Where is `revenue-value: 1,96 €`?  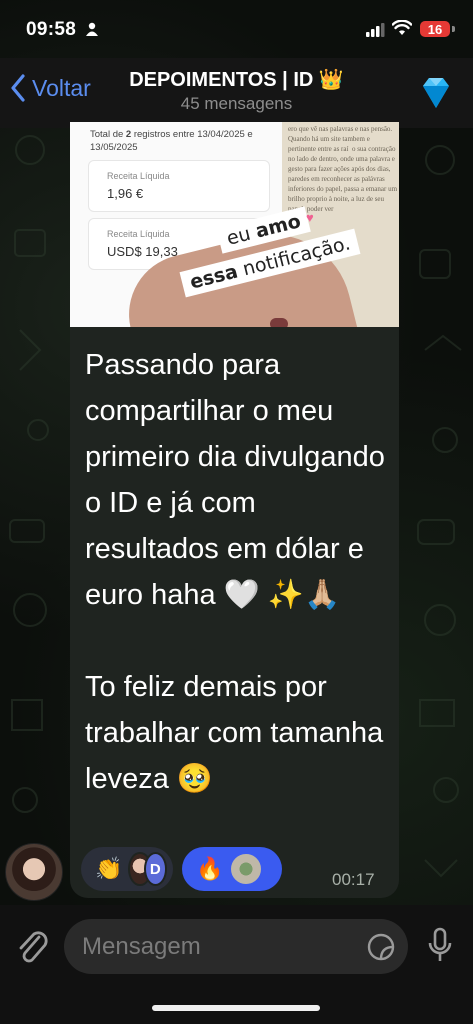 revenue-value: 1,96 € is located at coordinates (125, 193).